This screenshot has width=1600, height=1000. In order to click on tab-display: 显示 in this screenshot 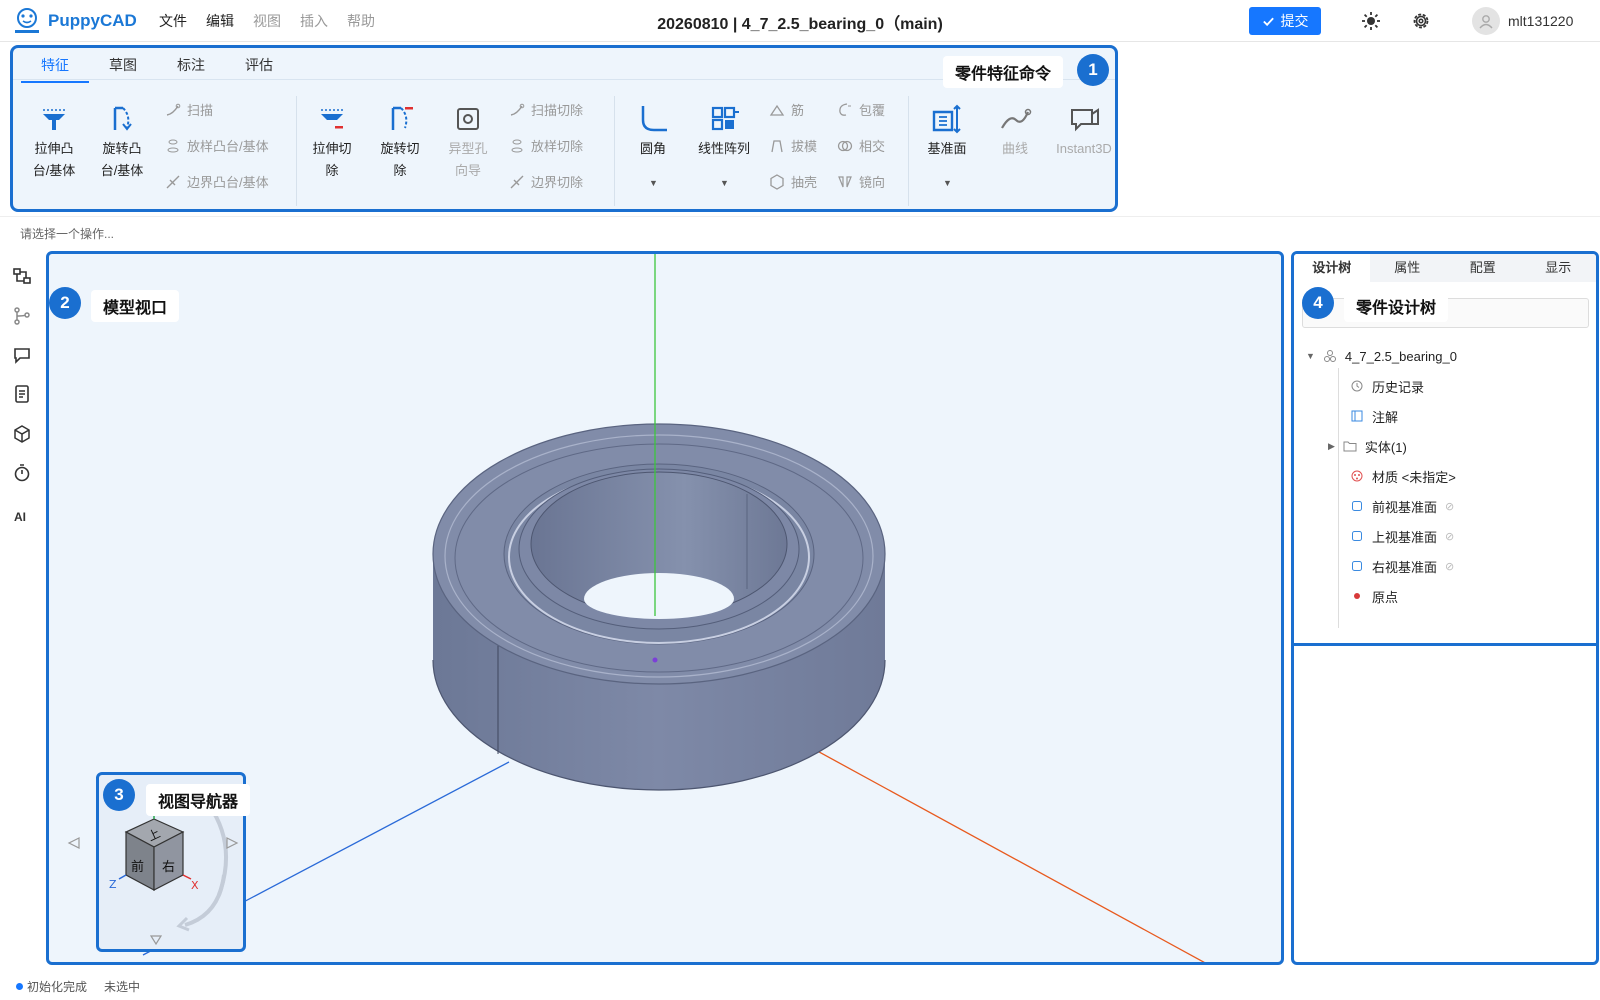, I will do `click(1559, 268)`.